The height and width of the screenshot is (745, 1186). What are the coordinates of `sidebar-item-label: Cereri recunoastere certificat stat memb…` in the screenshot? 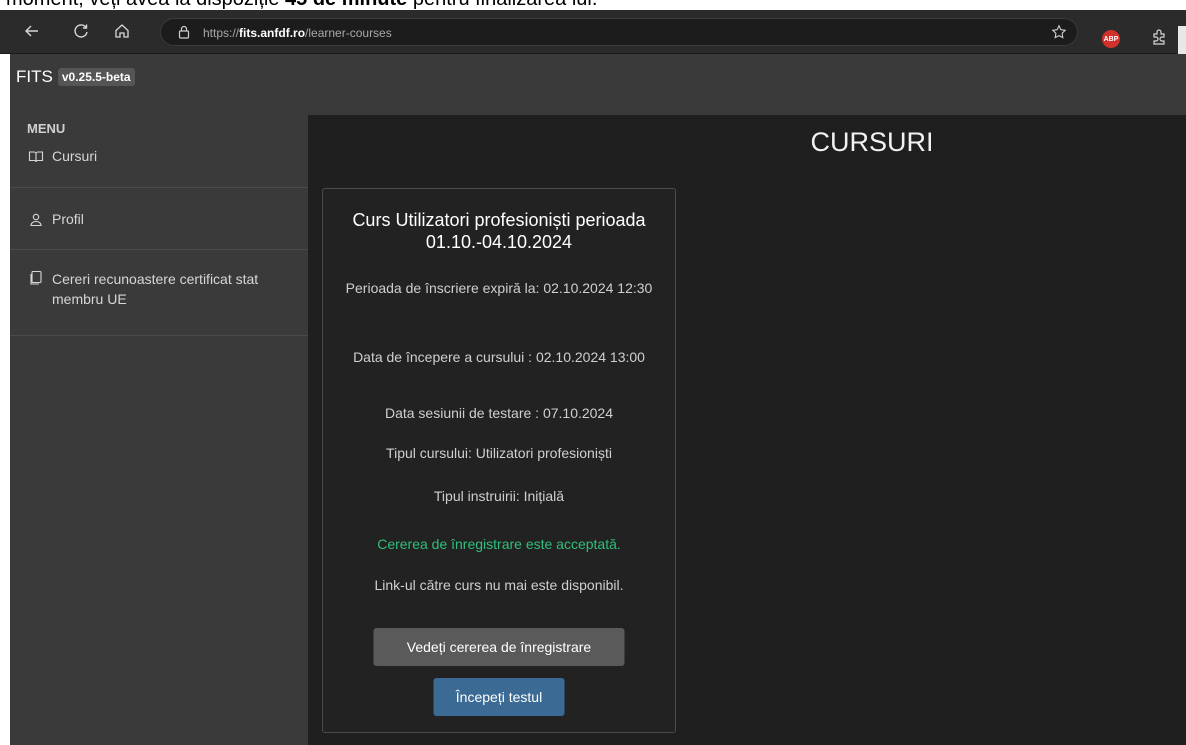 It's located at (155, 289).